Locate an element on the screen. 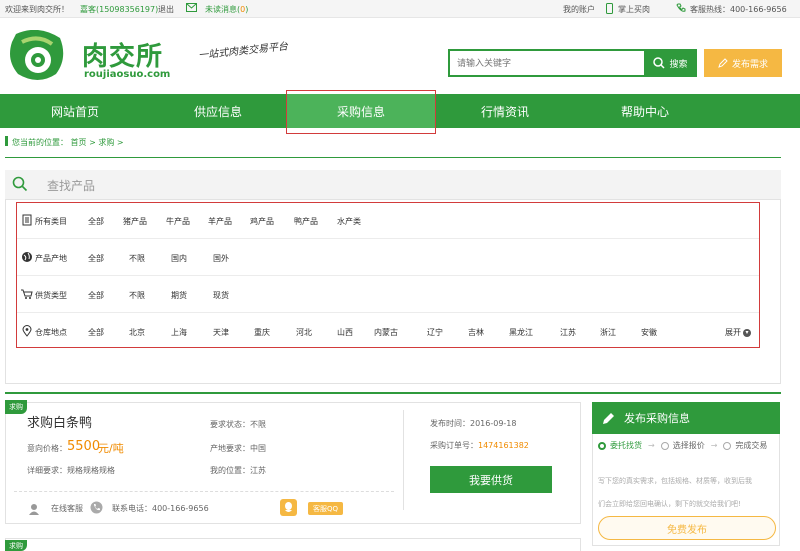 Image resolution: width=800 pixels, height=551 pixels. price-label: 意向价格： is located at coordinates (47, 448).